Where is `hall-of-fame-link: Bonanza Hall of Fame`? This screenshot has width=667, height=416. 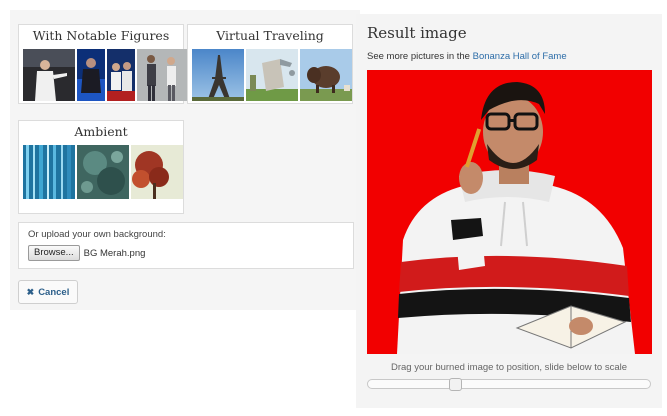 hall-of-fame-link: Bonanza Hall of Fame is located at coordinates (520, 56).